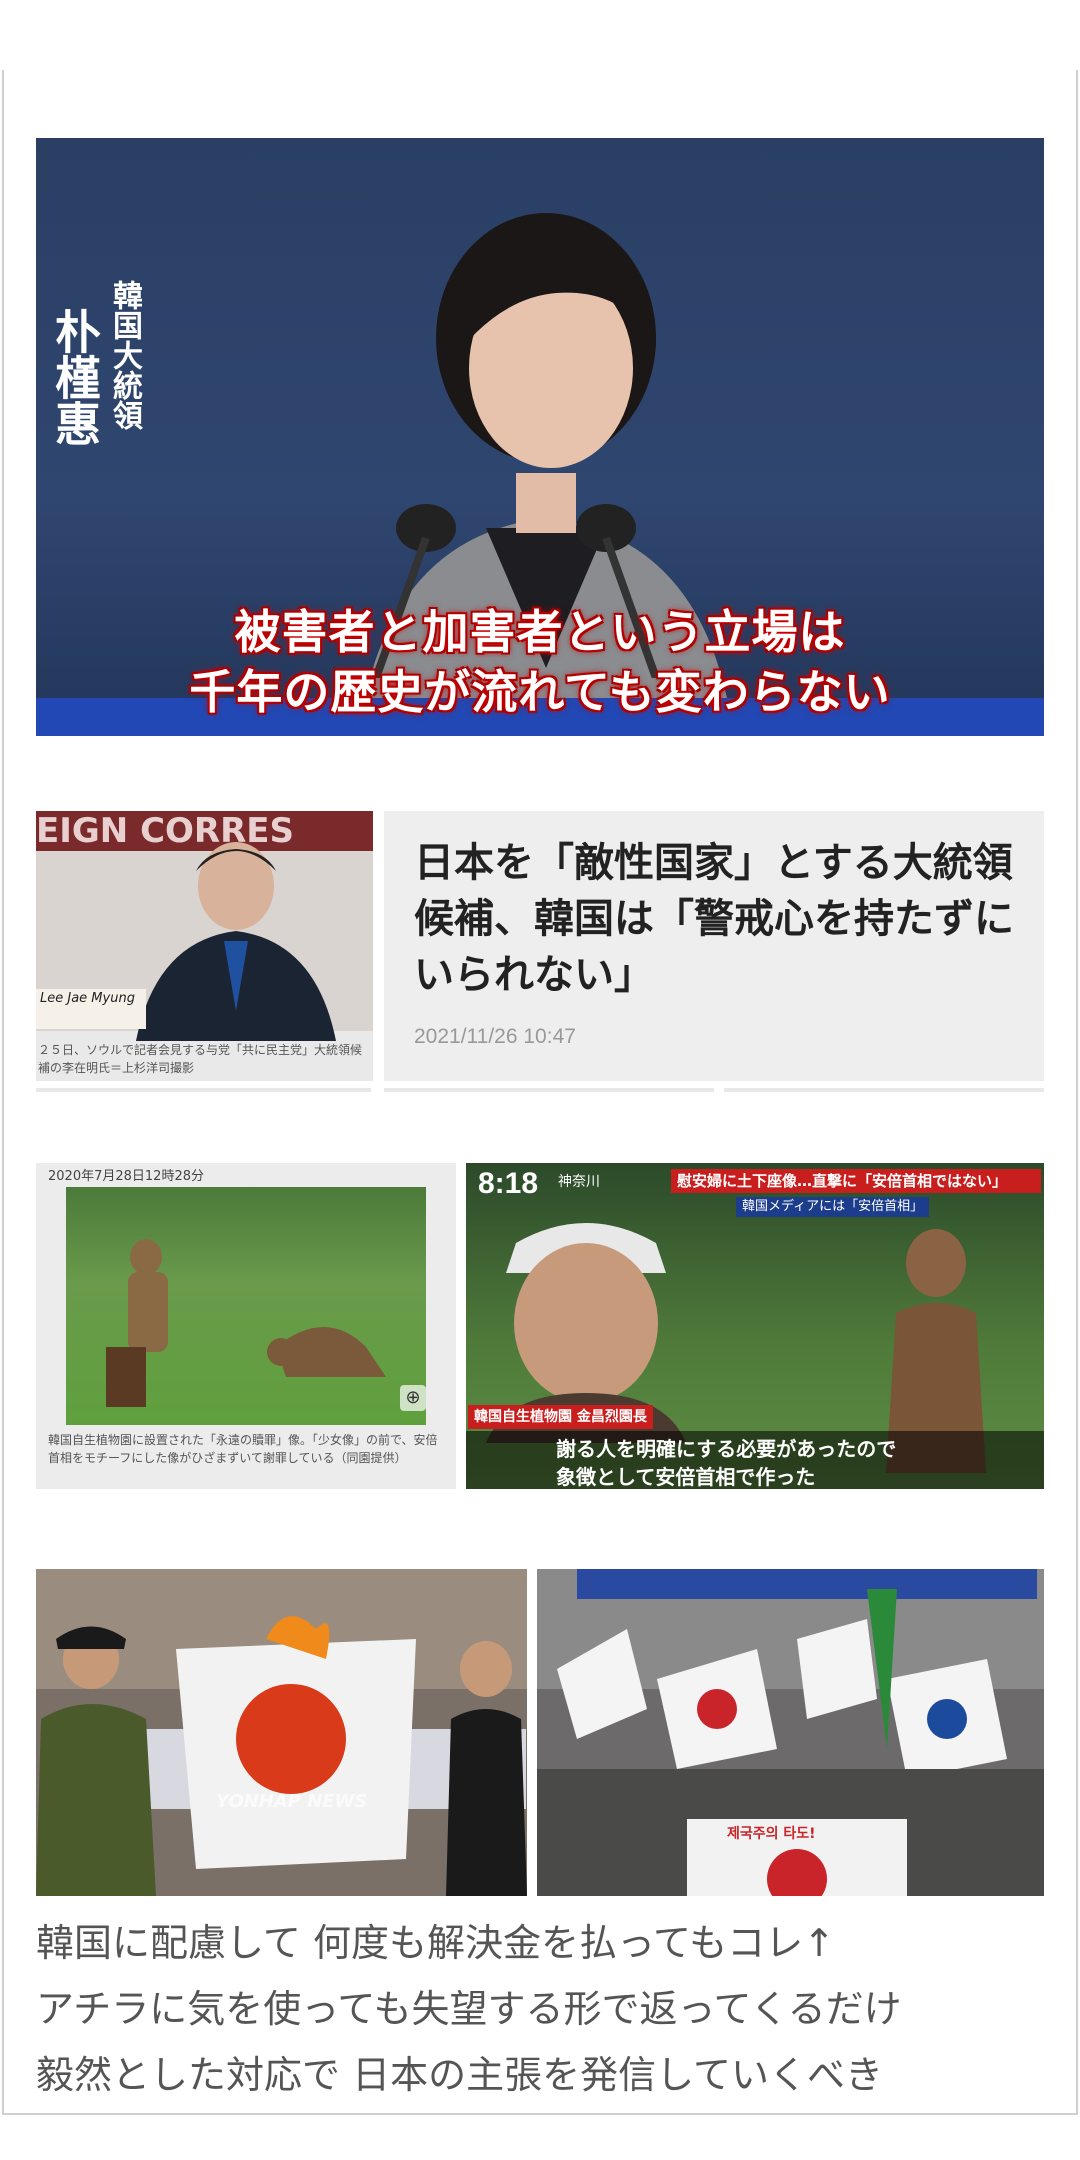 The image size is (1080, 2160). What do you see at coordinates (508, 1183) in the screenshot?
I see `tv-clock: 8:18` at bounding box center [508, 1183].